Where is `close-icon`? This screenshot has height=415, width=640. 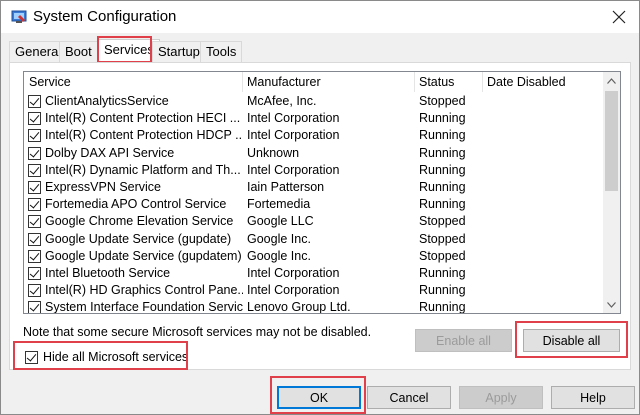
close-icon is located at coordinates (619, 17).